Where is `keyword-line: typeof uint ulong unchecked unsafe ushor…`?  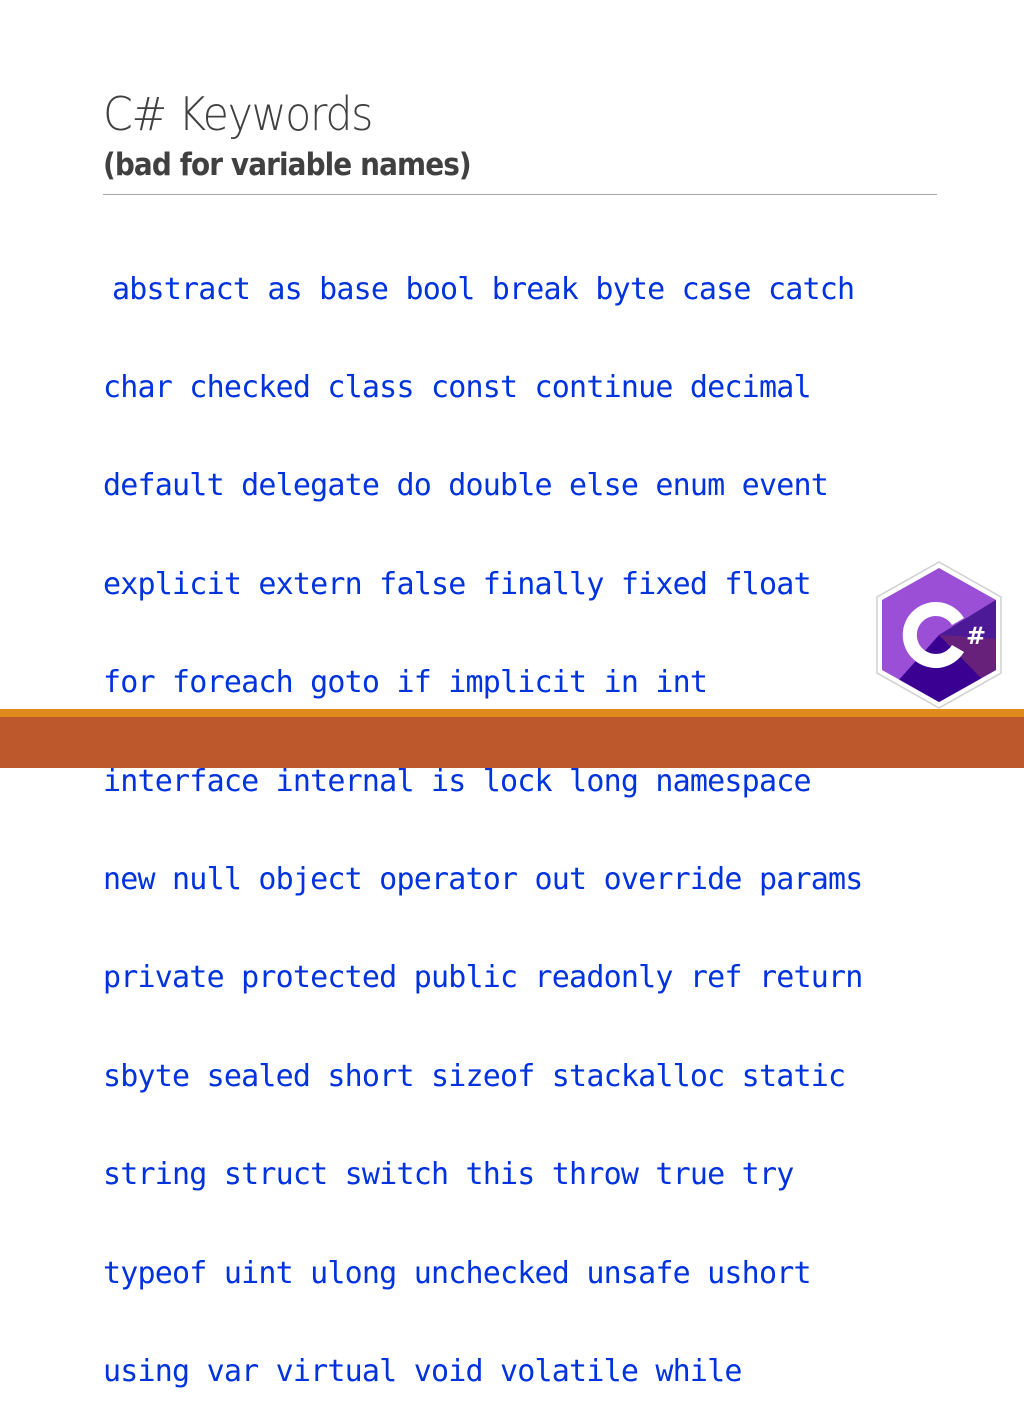 keyword-line: typeof uint ulong unchecked unsafe ushor… is located at coordinates (457, 1273).